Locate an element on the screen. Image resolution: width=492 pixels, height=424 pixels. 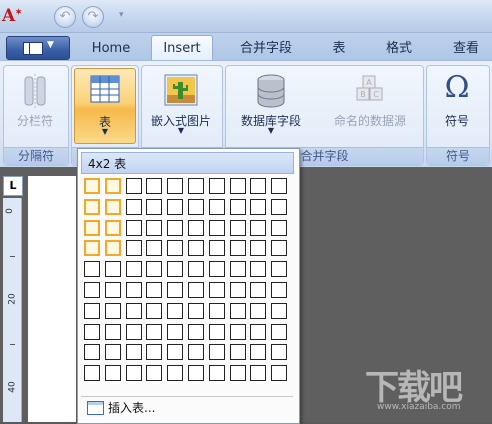
tab-insert: Insert is located at coordinates (182, 48).